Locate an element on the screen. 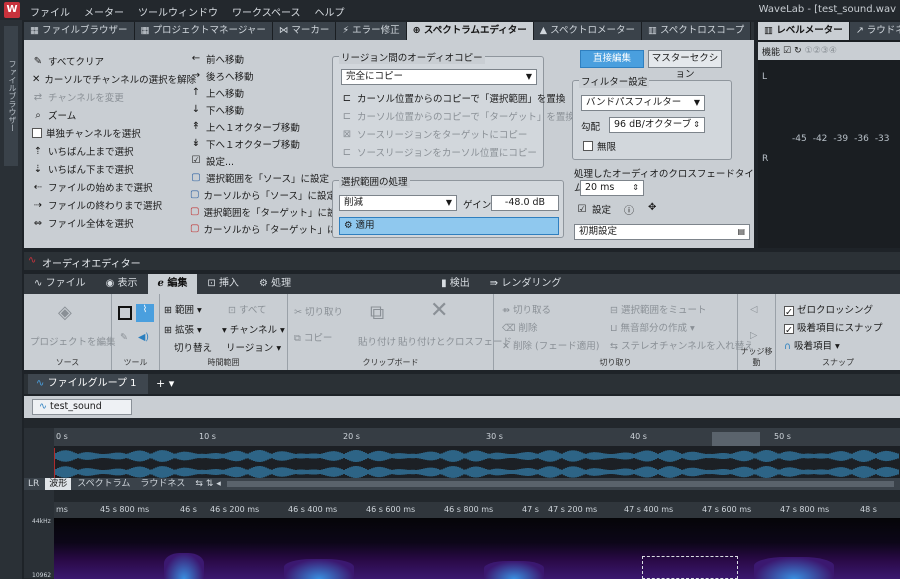 Image resolution: width=900 pixels, height=579 pixels. tab-project-manager: ▦ プロジェクトマネージャー is located at coordinates (203, 31).